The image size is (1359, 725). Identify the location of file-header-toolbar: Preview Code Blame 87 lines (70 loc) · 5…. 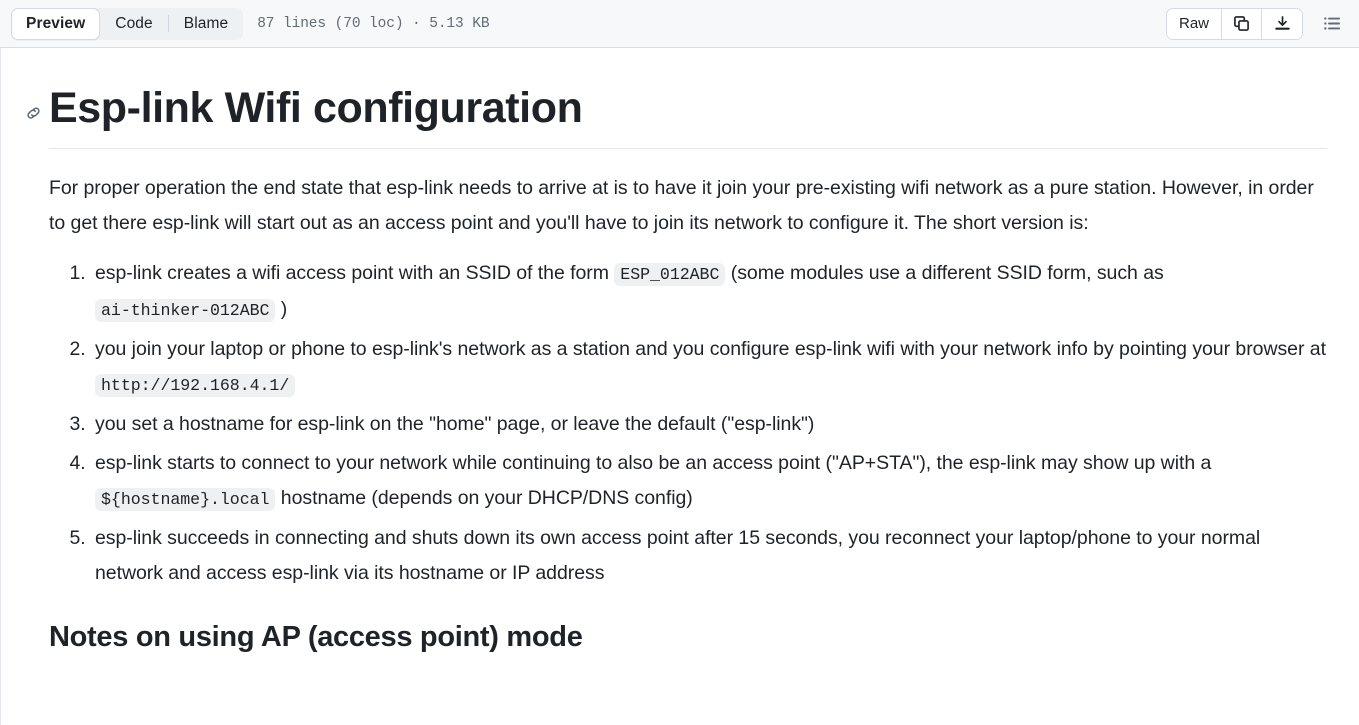
(679, 24).